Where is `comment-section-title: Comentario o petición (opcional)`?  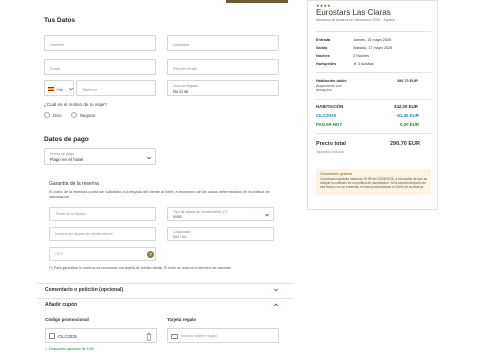
comment-section-title: Comentario o petición (opcional) is located at coordinates (84, 290).